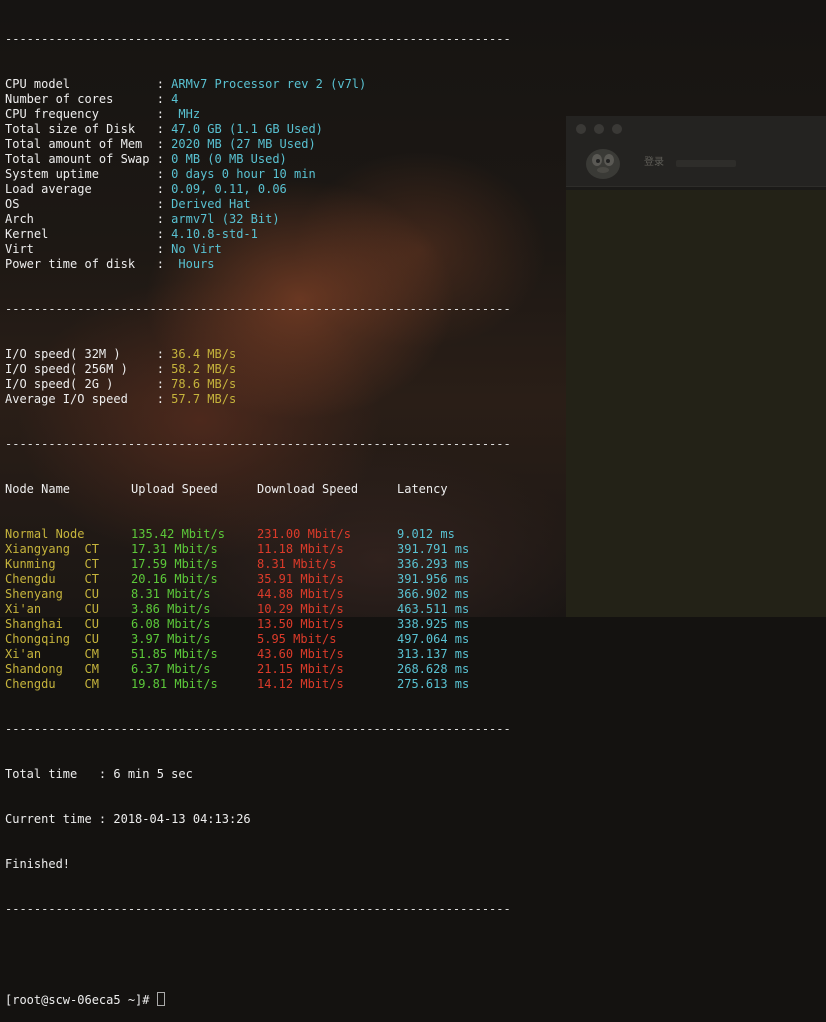 The width and height of the screenshot is (826, 1022). Describe the element at coordinates (81, 144) in the screenshot. I see `info-label: Total amount of Mem` at that location.